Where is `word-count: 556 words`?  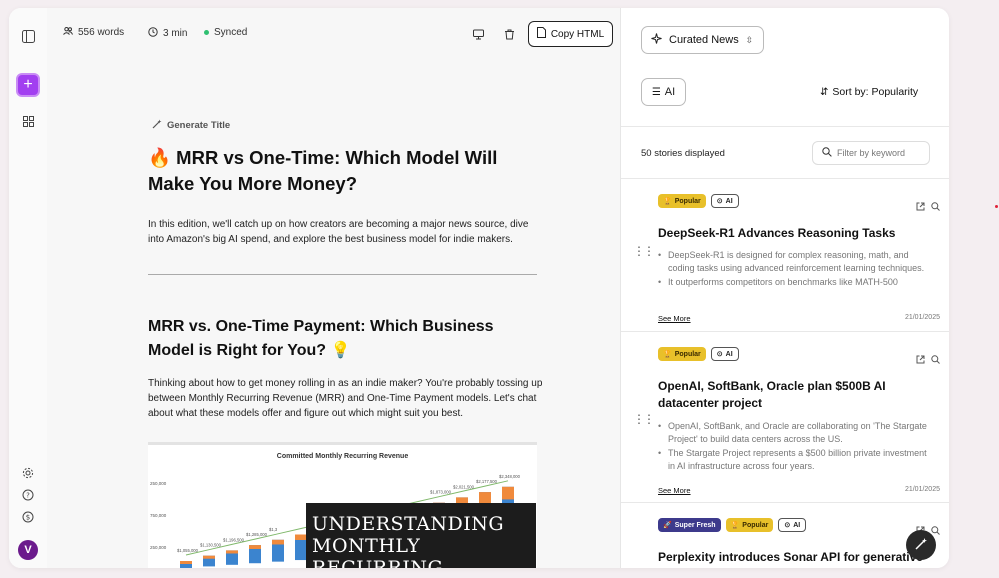 word-count: 556 words is located at coordinates (93, 32).